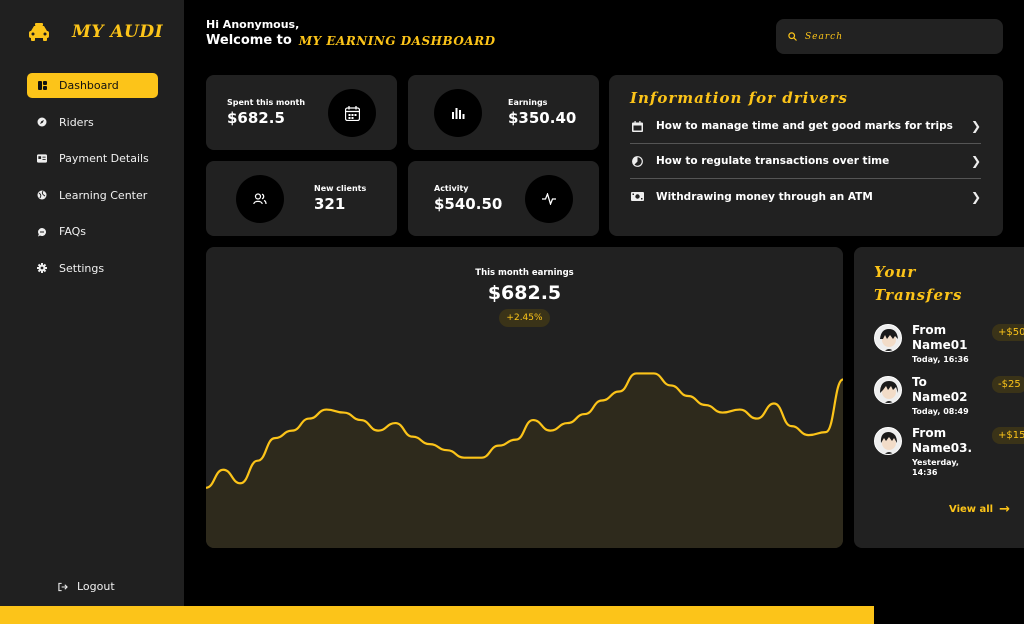 This screenshot has height=624, width=1024. I want to click on search-box, so click(889, 36).